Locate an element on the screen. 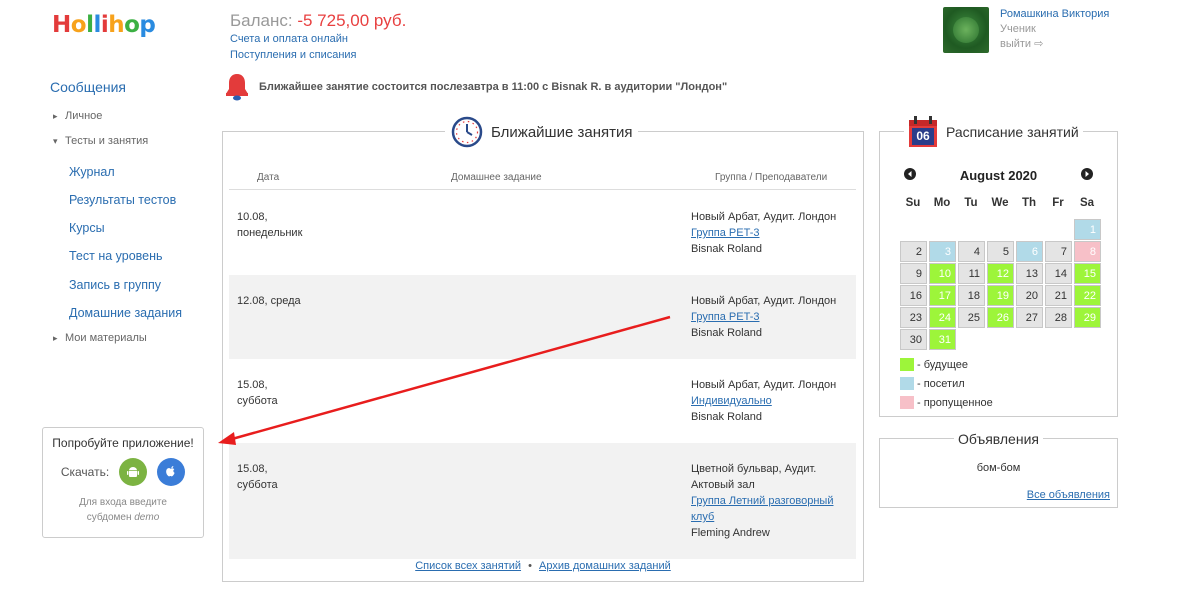  row-group-link-cont: клуб is located at coordinates (702, 517).